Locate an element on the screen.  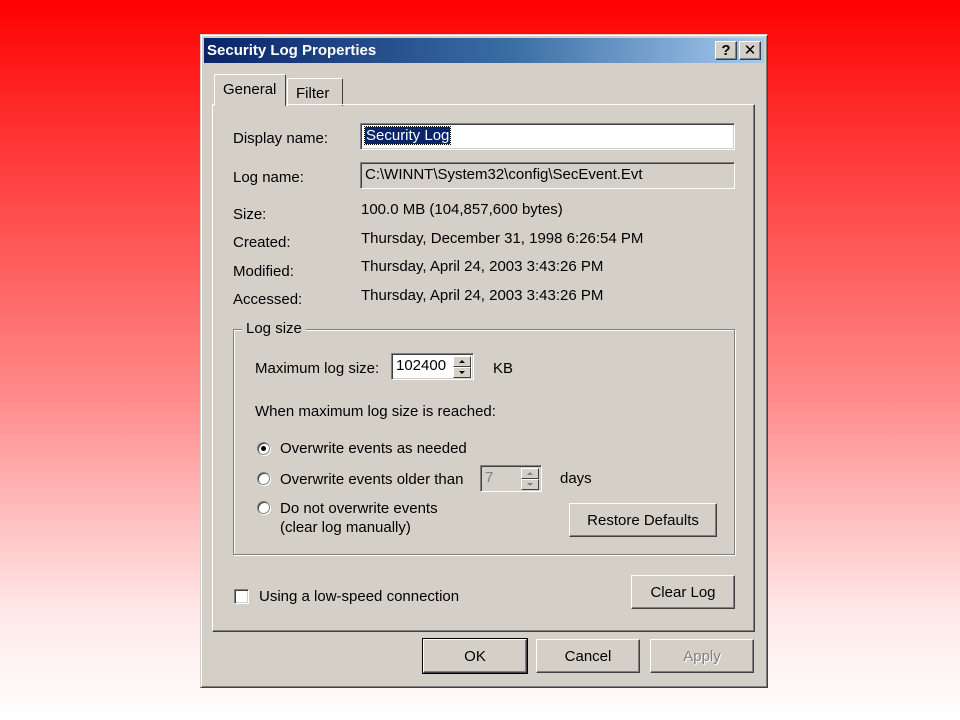
ok-button: OK is located at coordinates (475, 656).